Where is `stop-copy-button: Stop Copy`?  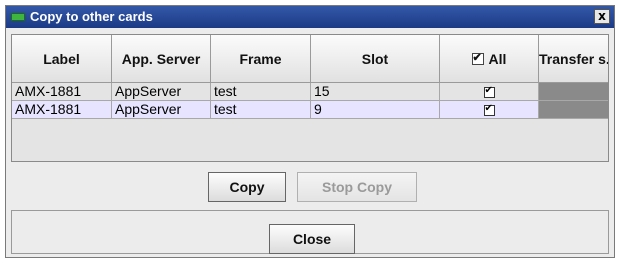
stop-copy-button: Stop Copy is located at coordinates (357, 187).